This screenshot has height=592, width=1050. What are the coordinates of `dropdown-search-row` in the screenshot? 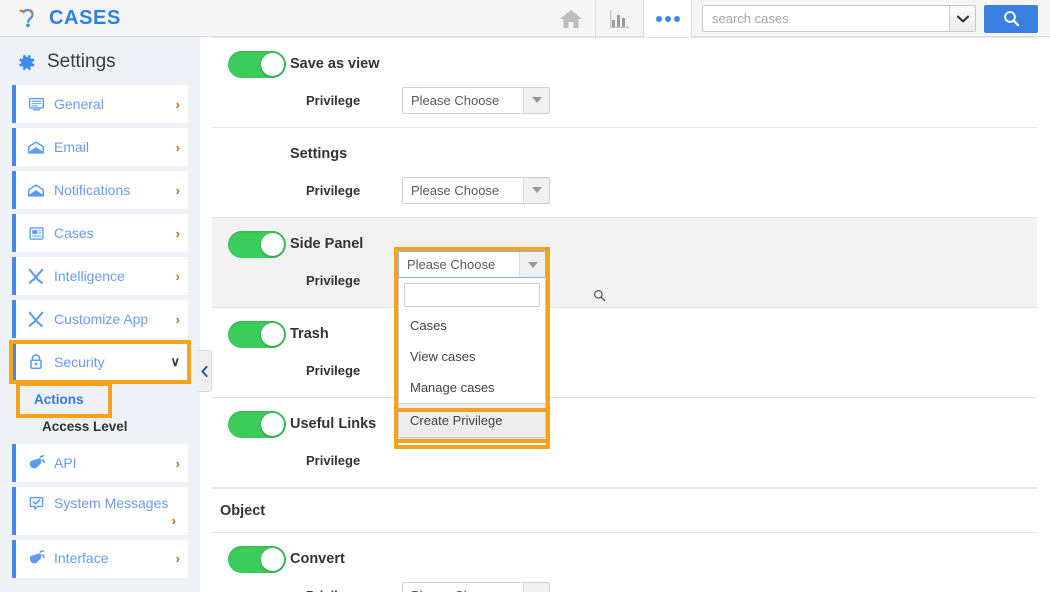 It's located at (502, 294).